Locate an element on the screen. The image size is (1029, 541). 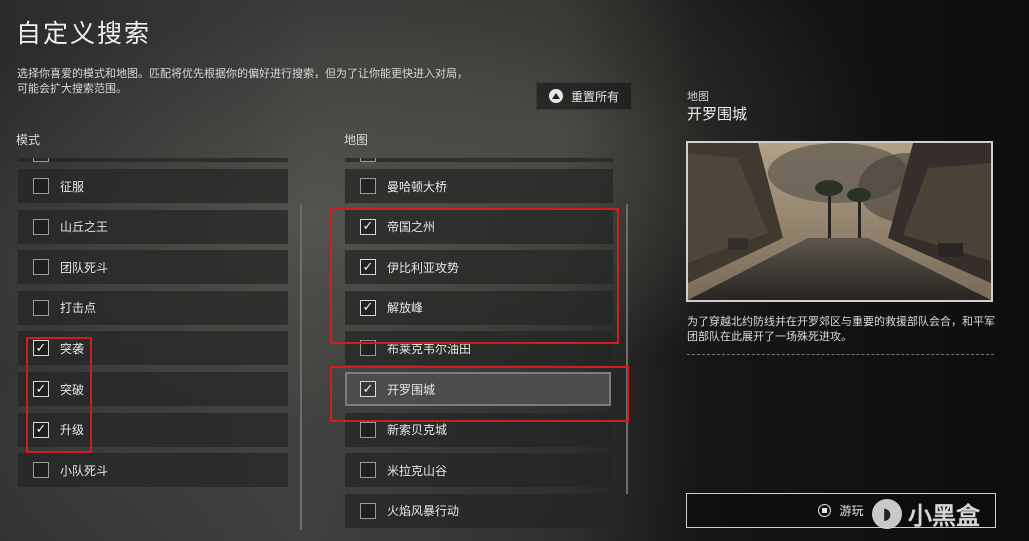
mode-item-label: 山丘之王 is located at coordinates (84, 227).